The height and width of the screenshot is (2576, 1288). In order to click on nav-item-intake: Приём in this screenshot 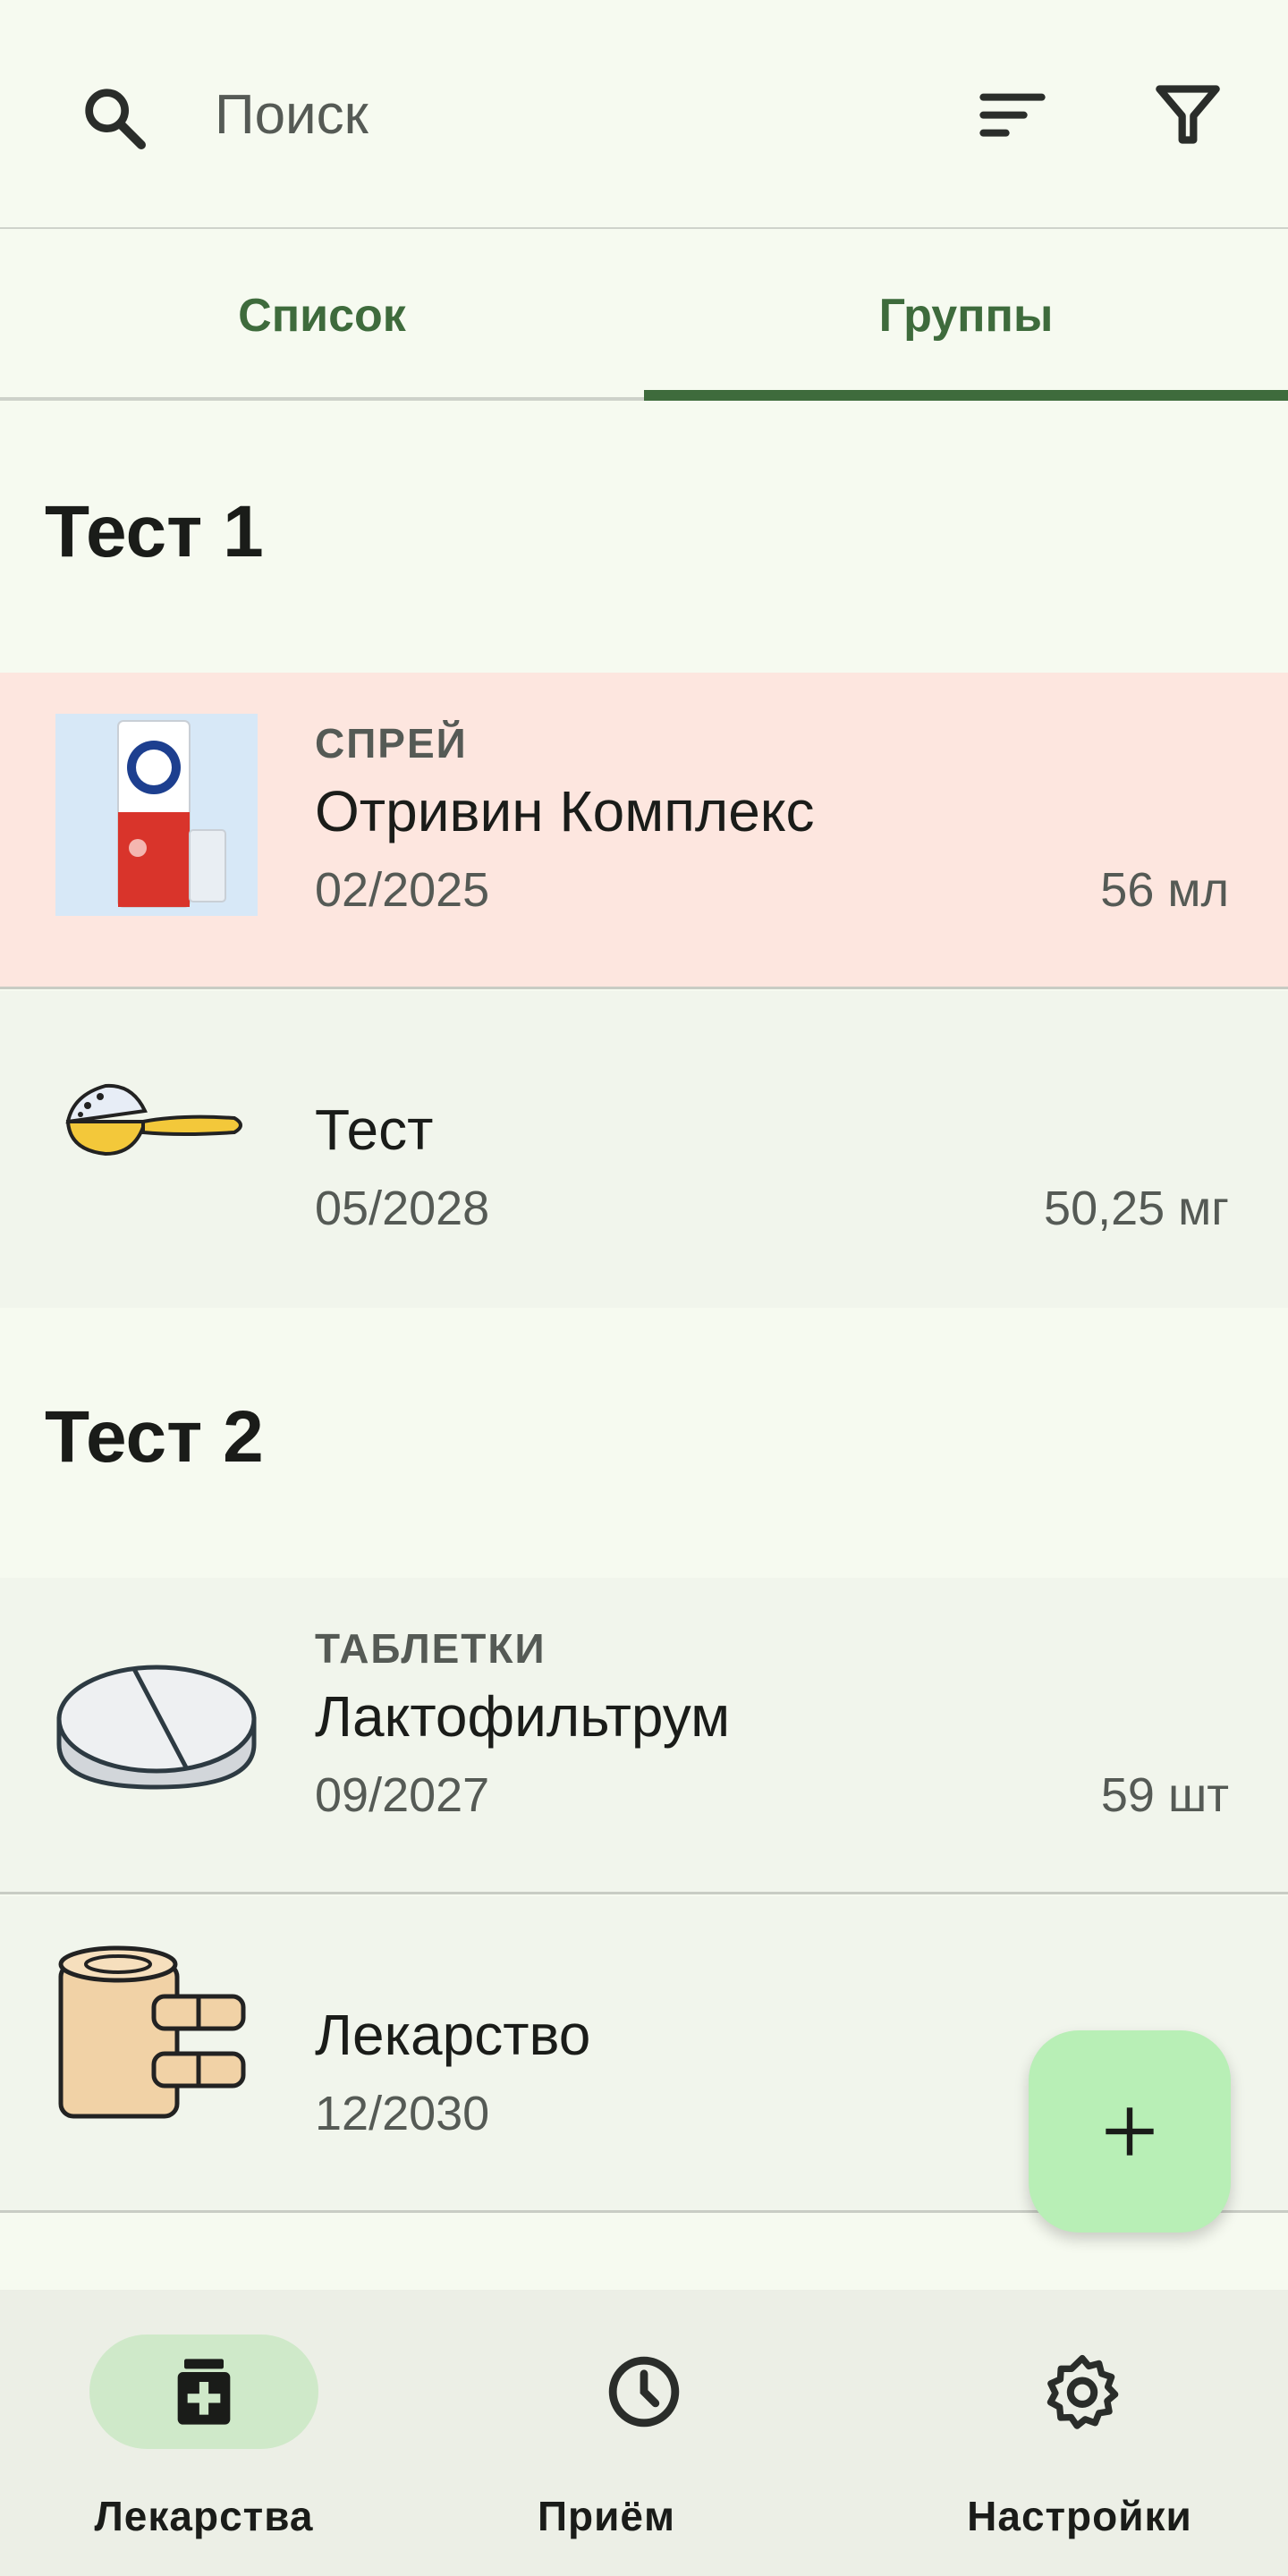, I will do `click(644, 2433)`.